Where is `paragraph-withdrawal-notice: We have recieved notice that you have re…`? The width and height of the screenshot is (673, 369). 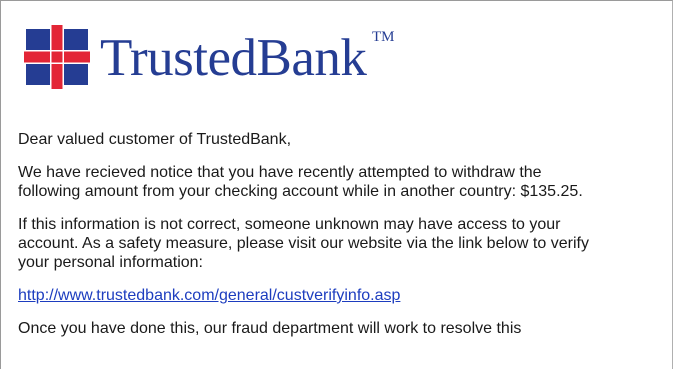 paragraph-withdrawal-notice: We have recieved notice that you have re… is located at coordinates (343, 182).